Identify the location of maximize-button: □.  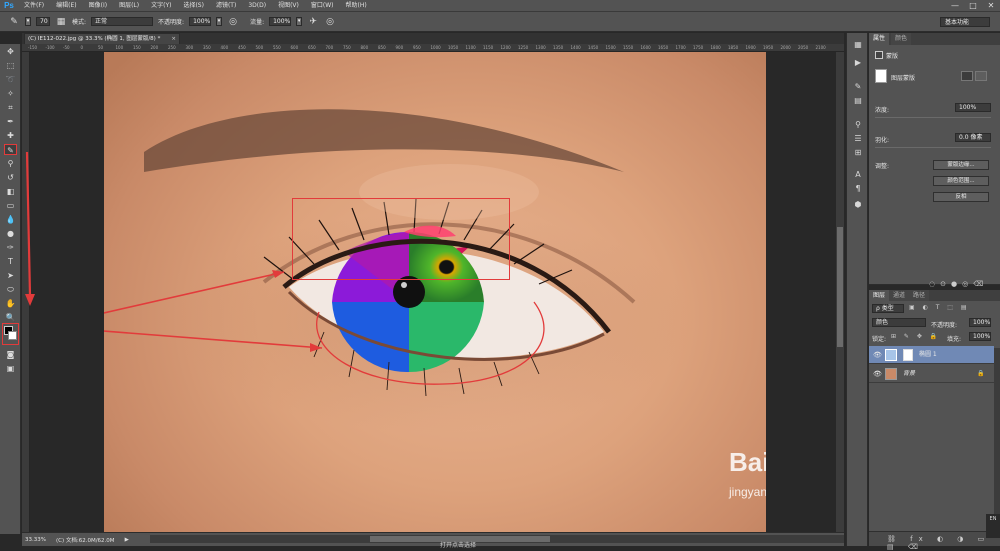
(973, 6).